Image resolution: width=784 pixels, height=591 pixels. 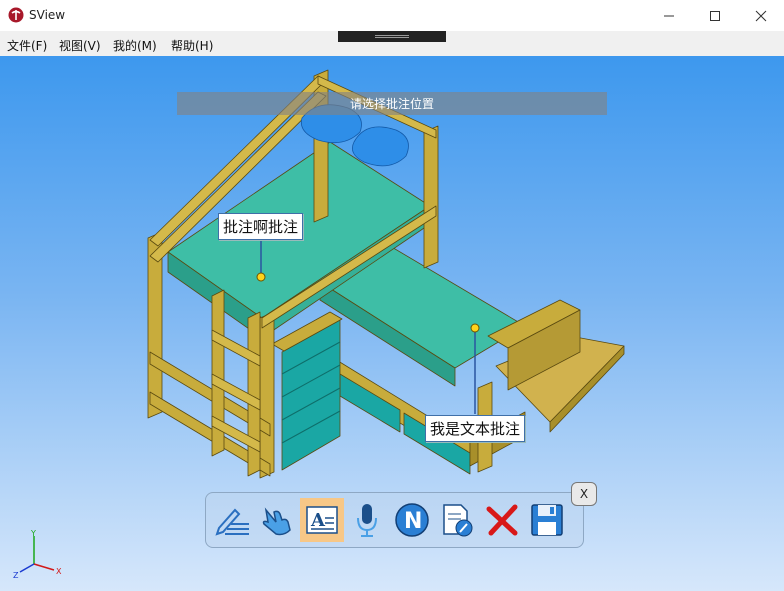 I want to click on annotation-toolbar: A N, so click(x=394, y=520).